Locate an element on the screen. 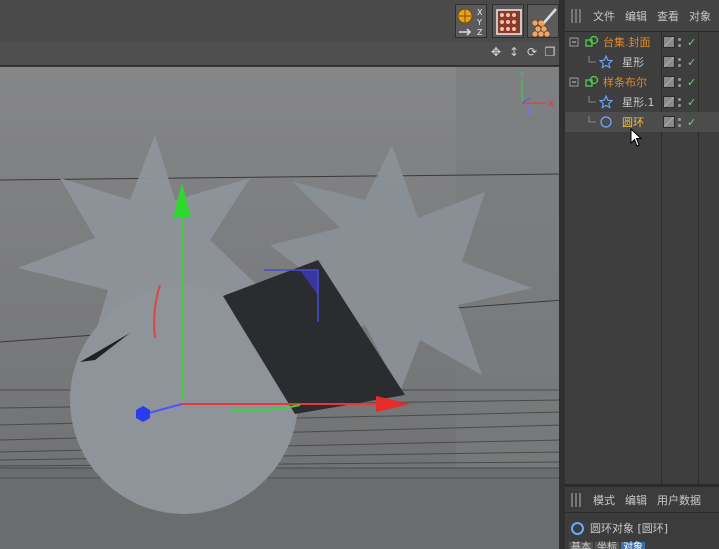 The height and width of the screenshot is (549, 719). object-tree-row: 台集.封面 ✓ is located at coordinates (642, 42).